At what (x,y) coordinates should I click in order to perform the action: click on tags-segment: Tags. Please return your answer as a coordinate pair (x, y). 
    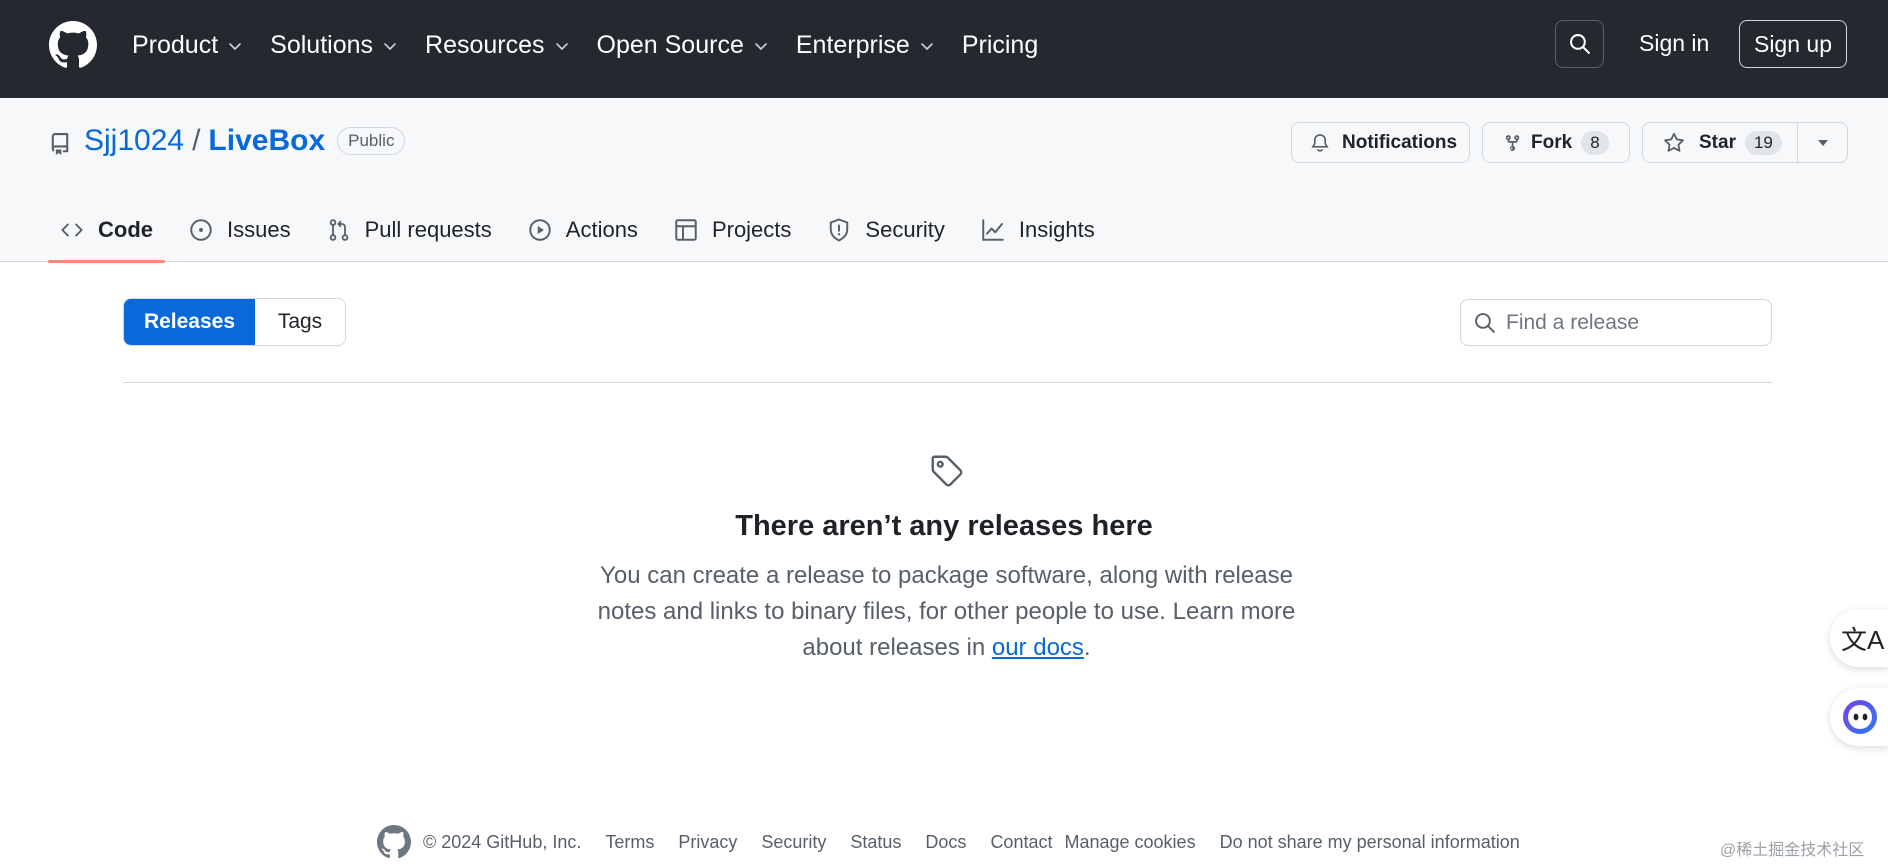
    Looking at the image, I should click on (300, 322).